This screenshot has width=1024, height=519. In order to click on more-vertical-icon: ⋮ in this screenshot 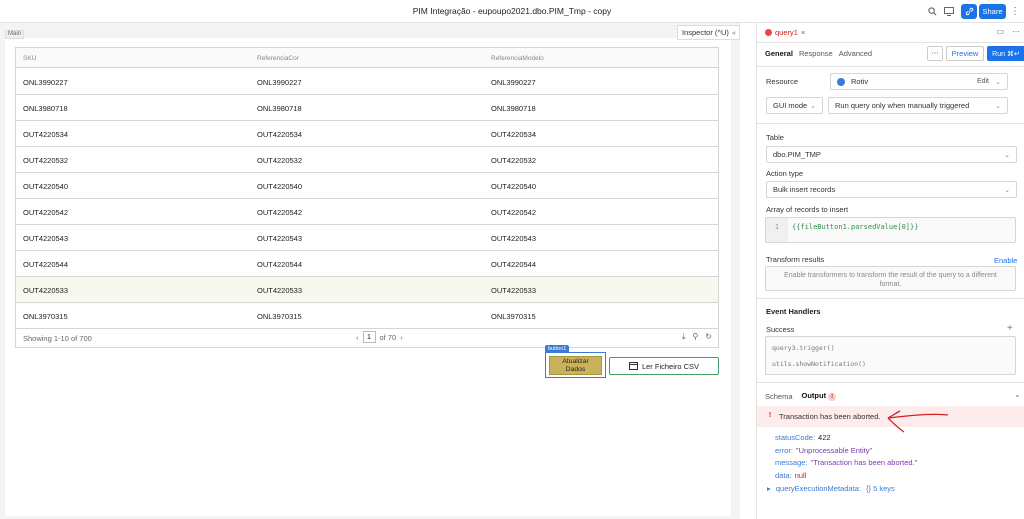, I will do `click(1015, 11)`.